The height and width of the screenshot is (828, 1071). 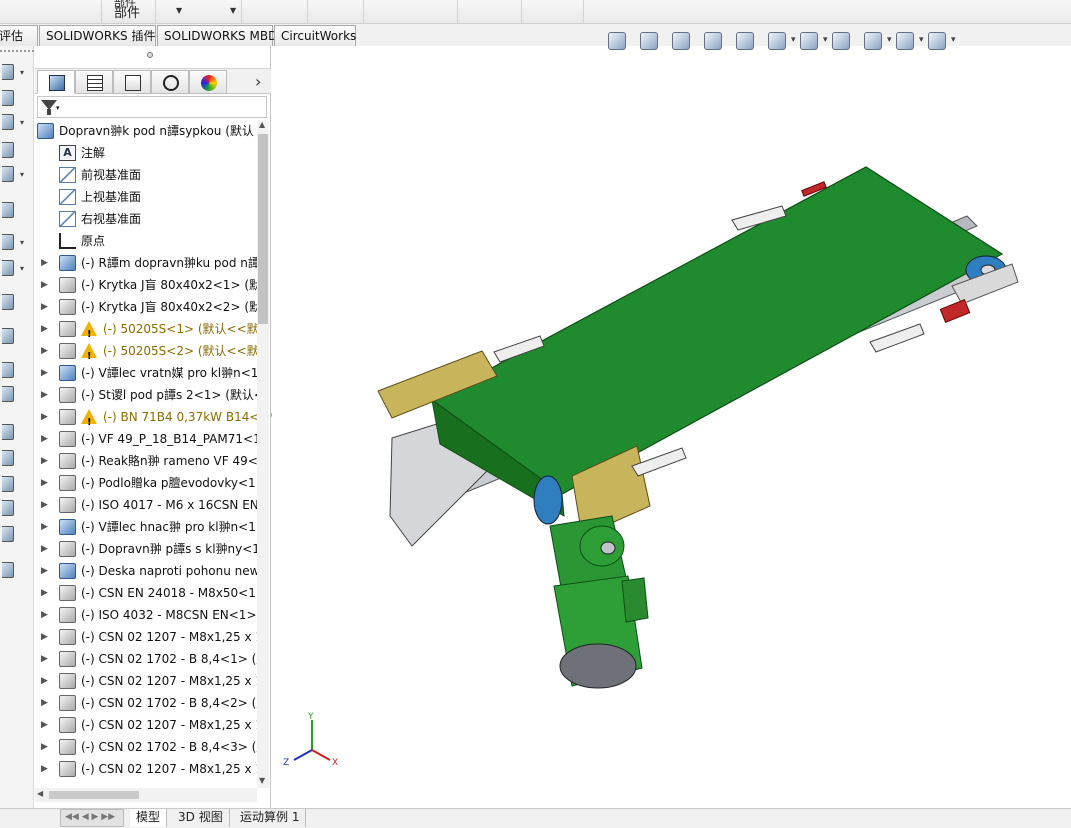 What do you see at coordinates (22, 72) in the screenshot?
I see `toolbar-arrow-1: ▾` at bounding box center [22, 72].